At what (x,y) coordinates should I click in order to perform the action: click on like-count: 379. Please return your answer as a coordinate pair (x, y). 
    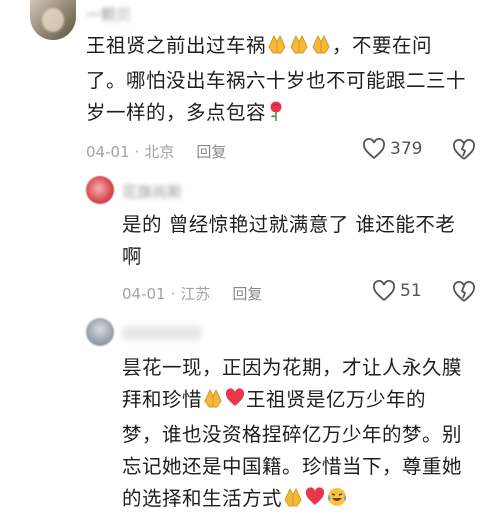
    Looking at the image, I should click on (406, 149).